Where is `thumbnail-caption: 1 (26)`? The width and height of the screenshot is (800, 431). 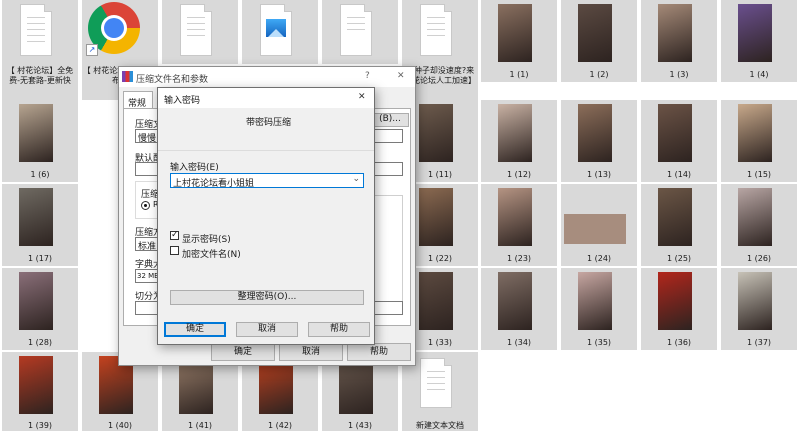 thumbnail-caption: 1 (26) is located at coordinates (759, 258).